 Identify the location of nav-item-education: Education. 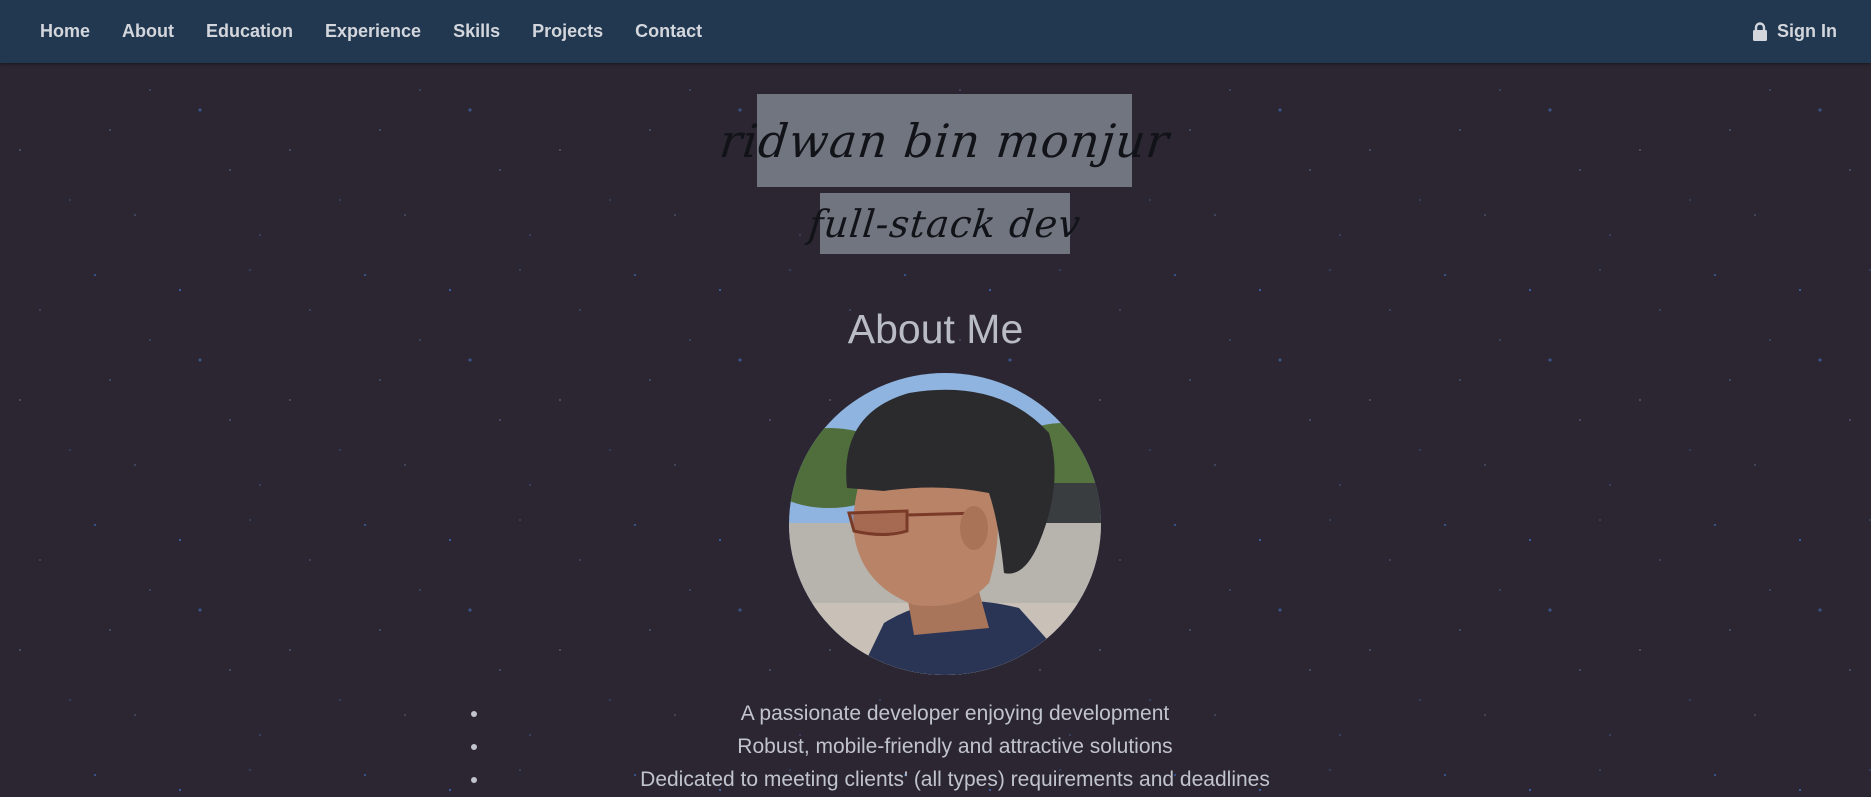
(249, 31).